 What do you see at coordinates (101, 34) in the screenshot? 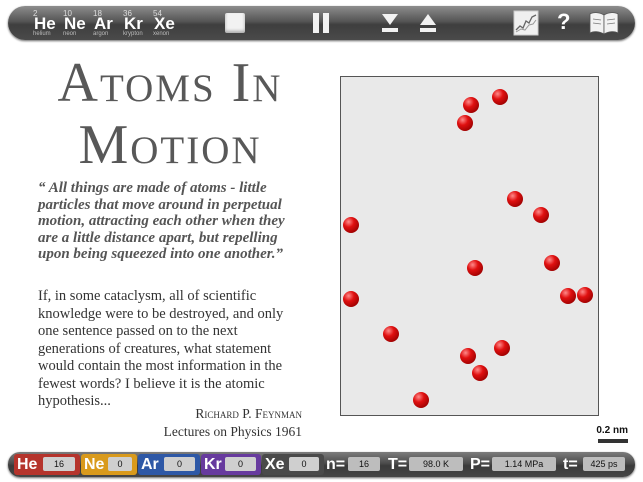
I see `element-name: argon` at bounding box center [101, 34].